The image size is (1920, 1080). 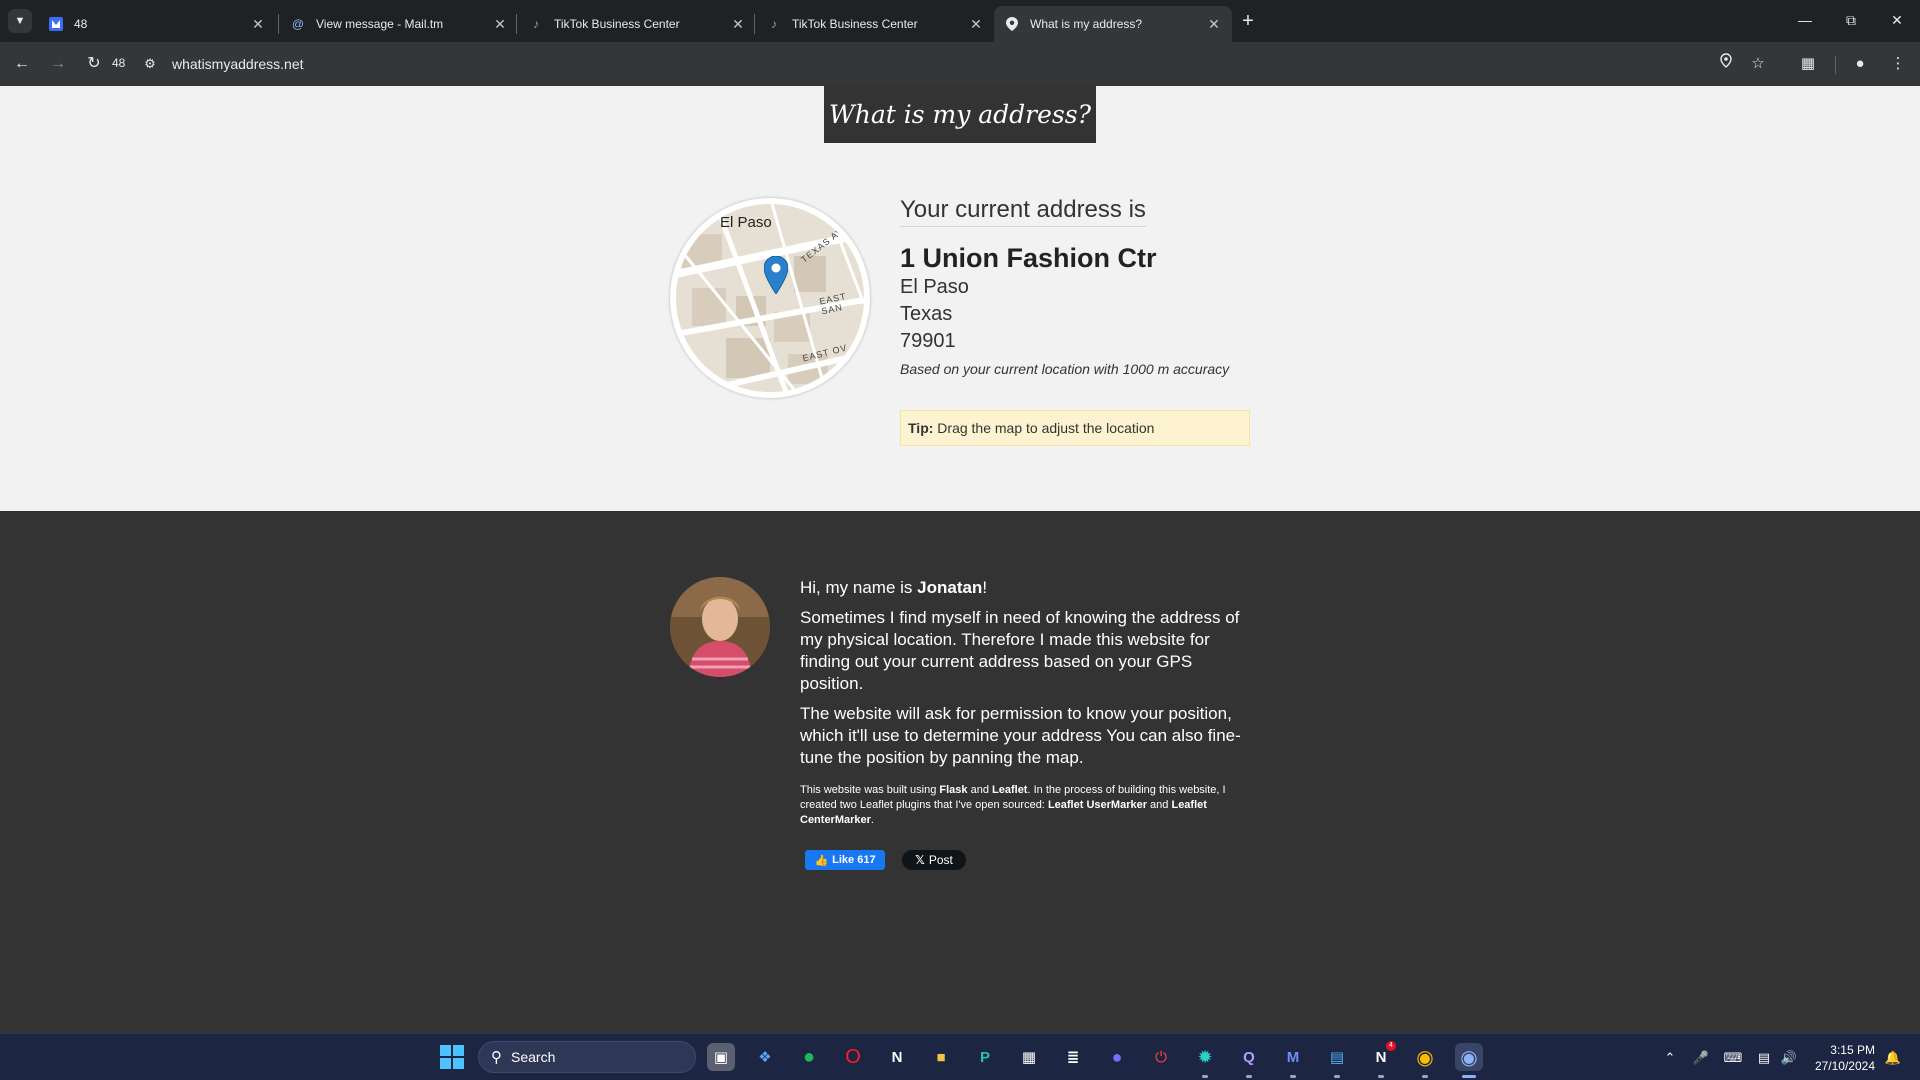 I want to click on show-hidden-icons-button: ⌃, so click(x=1670, y=1058).